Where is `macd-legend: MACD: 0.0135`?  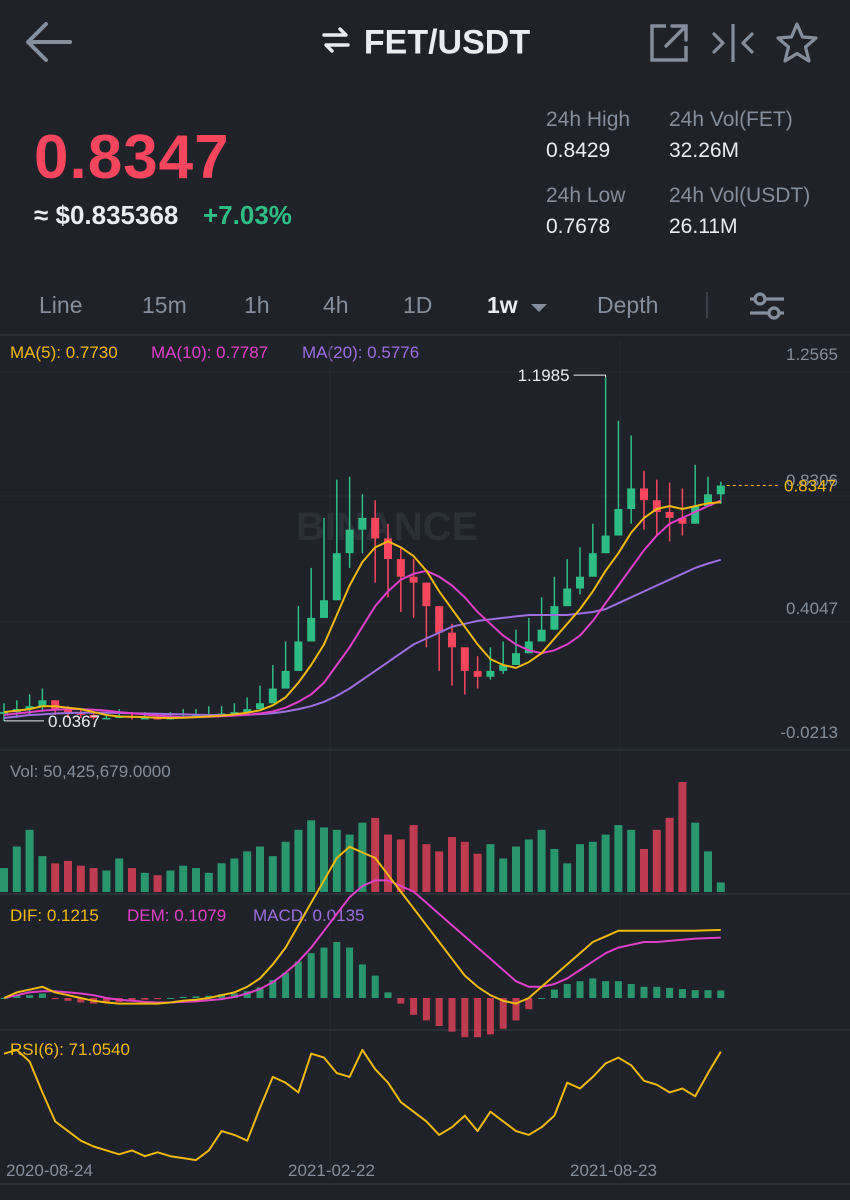 macd-legend: MACD: 0.0135 is located at coordinates (309, 915).